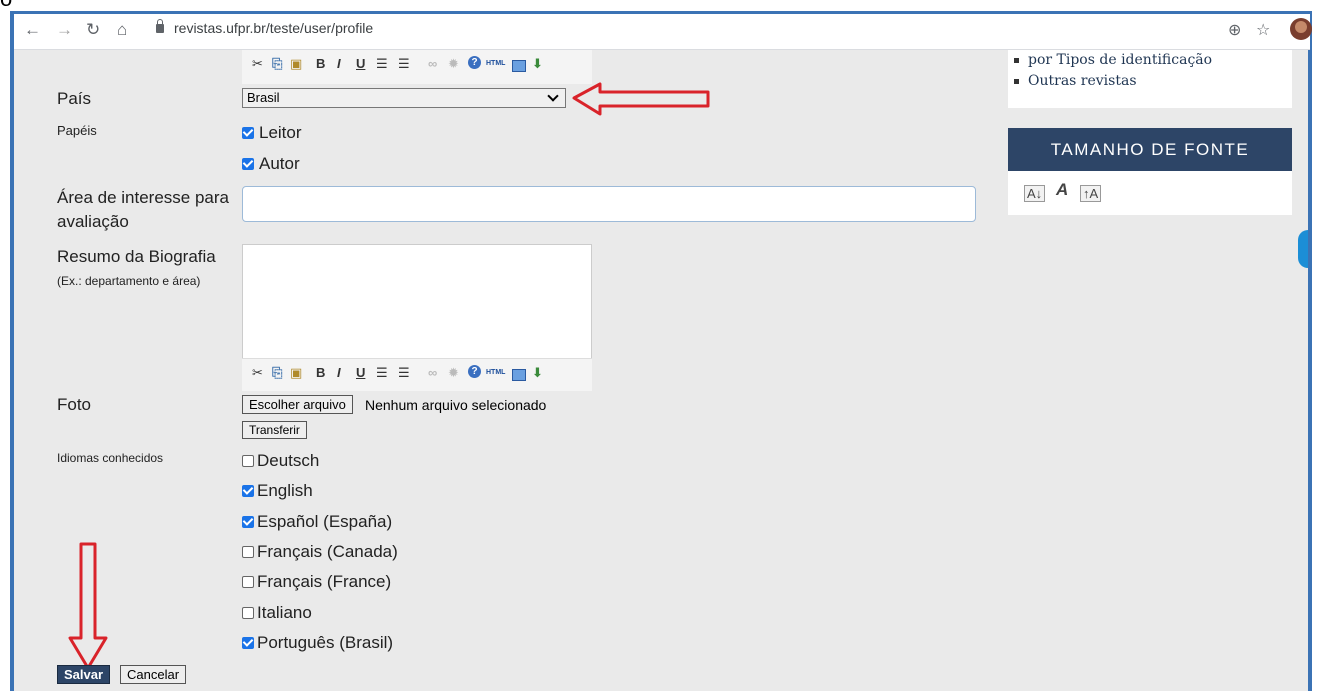  What do you see at coordinates (280, 132) in the screenshot?
I see `role-label: Leitor` at bounding box center [280, 132].